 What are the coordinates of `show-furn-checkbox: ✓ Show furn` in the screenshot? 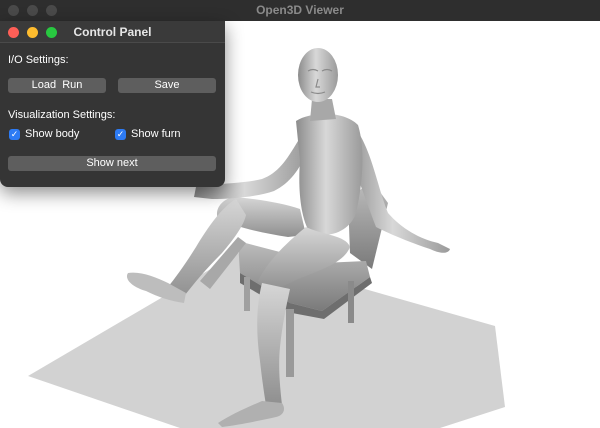 It's located at (148, 134).